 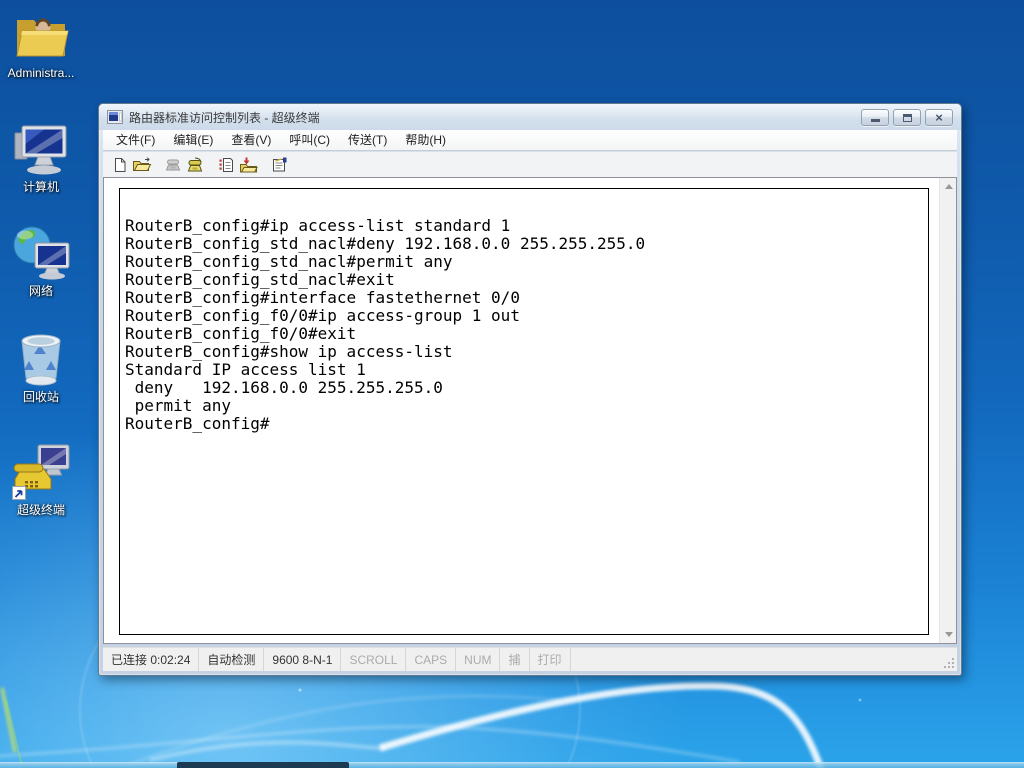 What do you see at coordinates (260, 279) in the screenshot?
I see `terminal-line: RouterB_config_std_nacl#exit` at bounding box center [260, 279].